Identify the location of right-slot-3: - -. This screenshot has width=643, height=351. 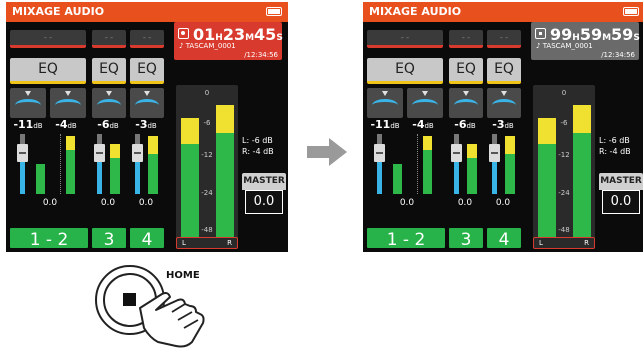
(466, 39).